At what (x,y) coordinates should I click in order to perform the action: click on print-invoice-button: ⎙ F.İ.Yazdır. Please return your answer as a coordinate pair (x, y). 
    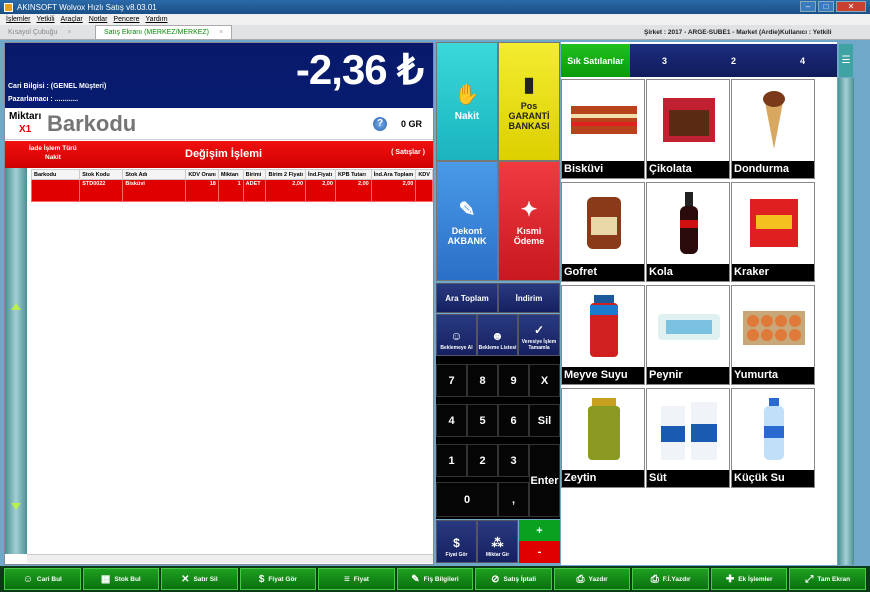
    Looking at the image, I should click on (670, 579).